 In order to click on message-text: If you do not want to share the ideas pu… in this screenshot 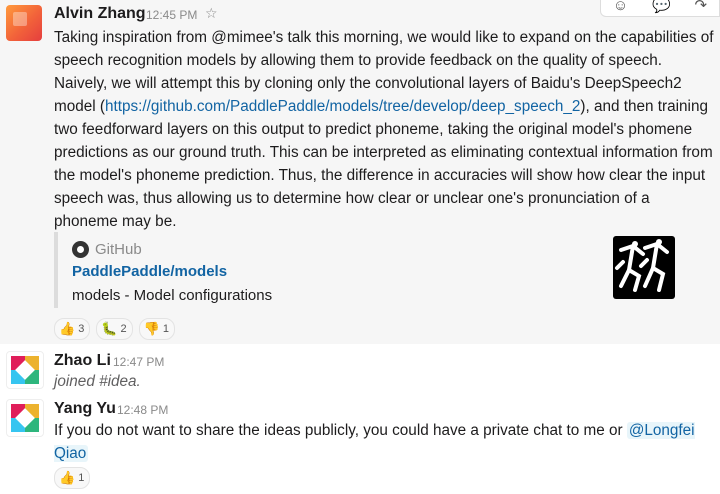, I will do `click(379, 442)`.